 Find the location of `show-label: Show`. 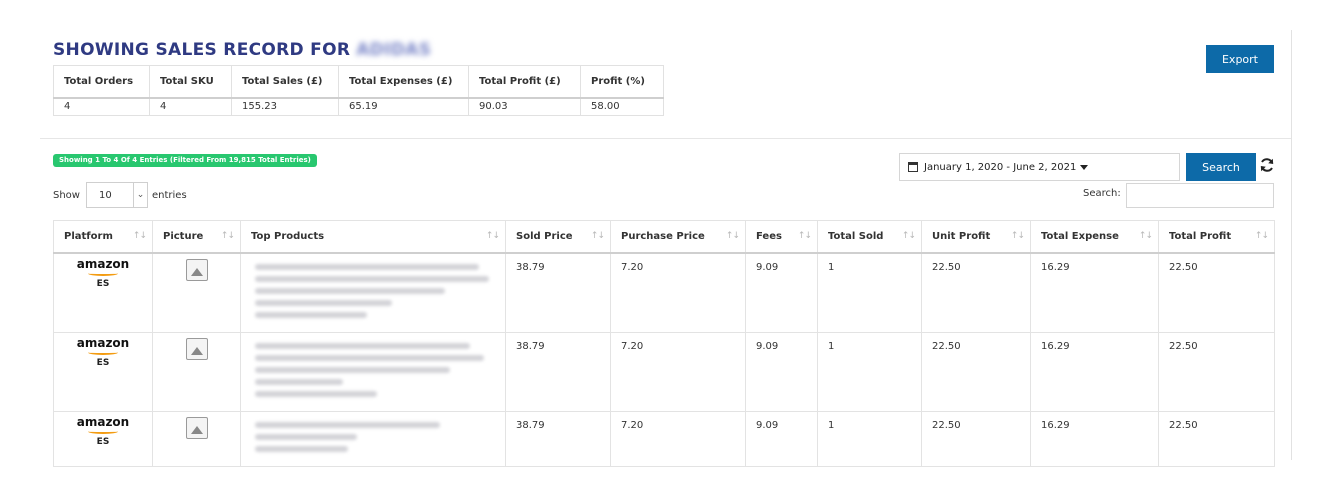

show-label: Show is located at coordinates (66, 195).